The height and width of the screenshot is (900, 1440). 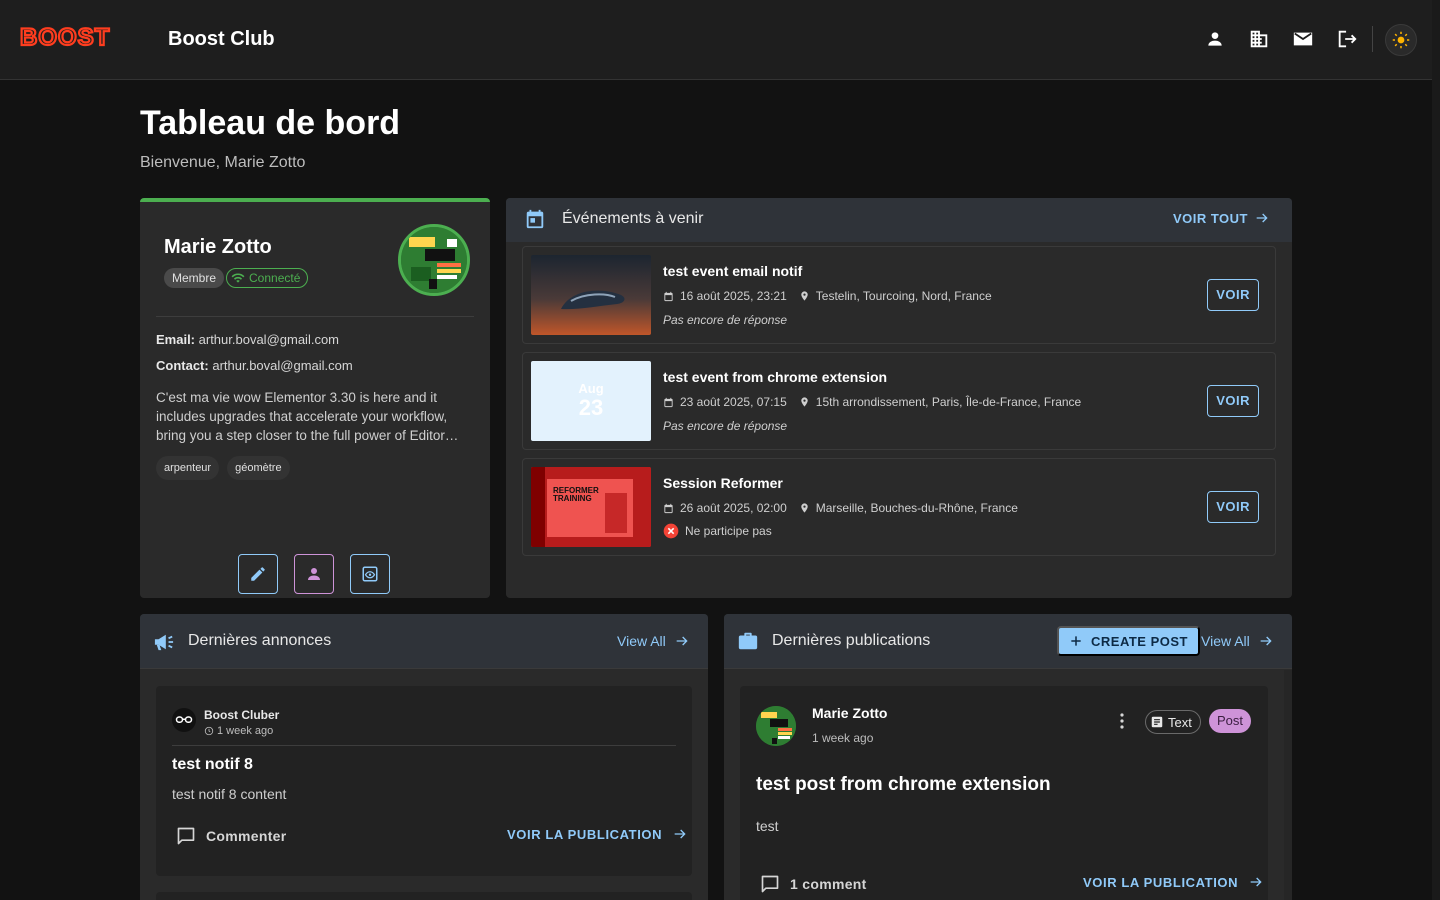 What do you see at coordinates (1259, 39) in the screenshot?
I see `building-icon` at bounding box center [1259, 39].